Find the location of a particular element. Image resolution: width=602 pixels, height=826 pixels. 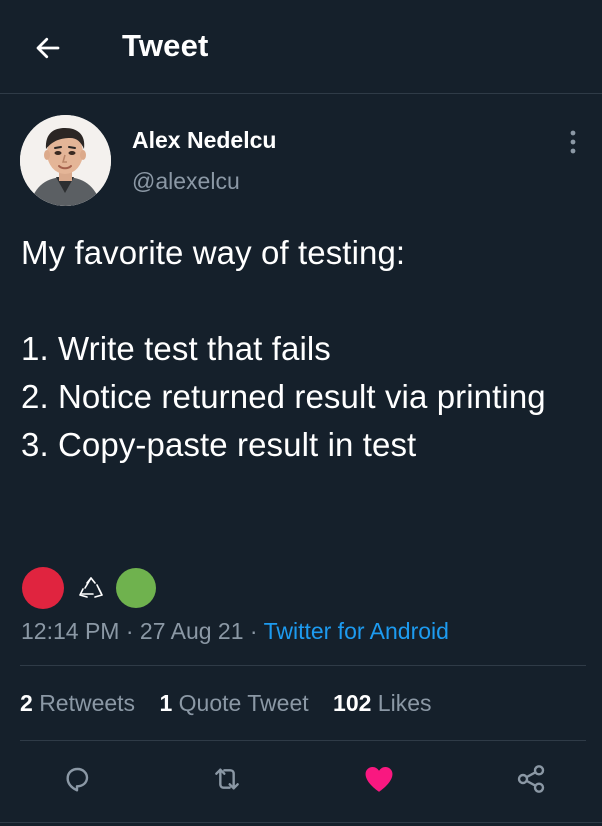

action-bar is located at coordinates (301, 781).